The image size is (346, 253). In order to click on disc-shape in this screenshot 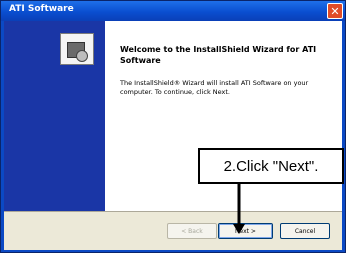, I will do `click(82, 56)`.